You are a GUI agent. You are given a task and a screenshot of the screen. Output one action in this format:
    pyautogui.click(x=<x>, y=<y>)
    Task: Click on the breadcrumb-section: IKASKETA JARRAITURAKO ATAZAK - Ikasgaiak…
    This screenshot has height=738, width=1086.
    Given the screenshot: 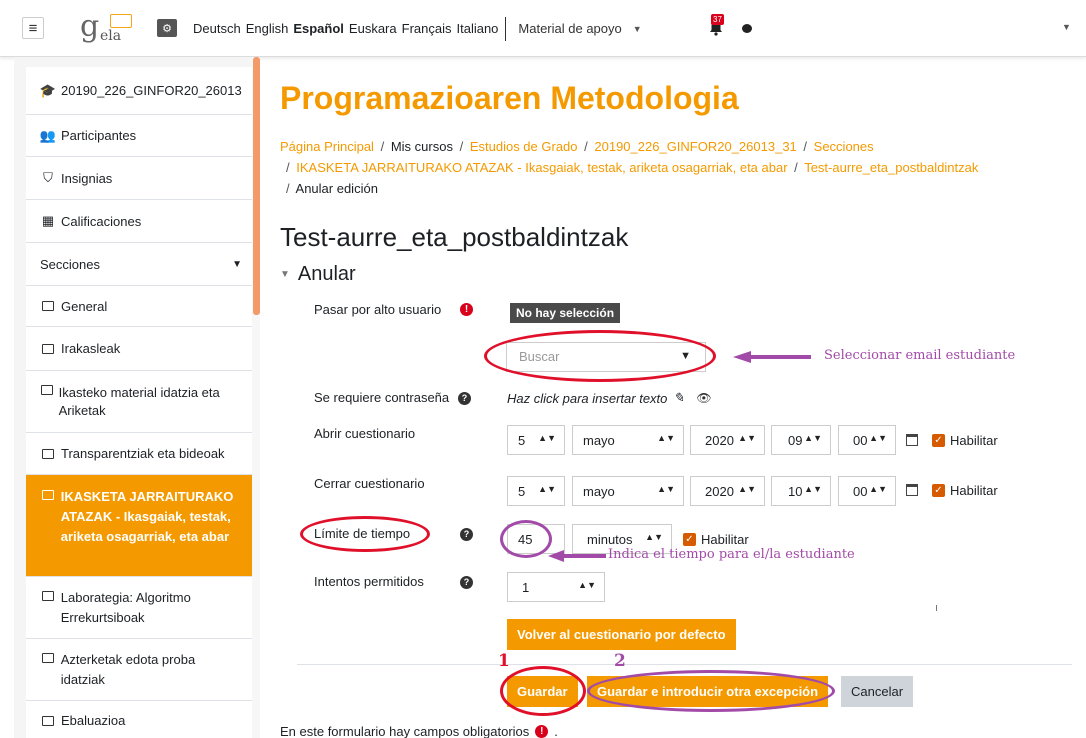 What is the action you would take?
    pyautogui.click(x=541, y=167)
    